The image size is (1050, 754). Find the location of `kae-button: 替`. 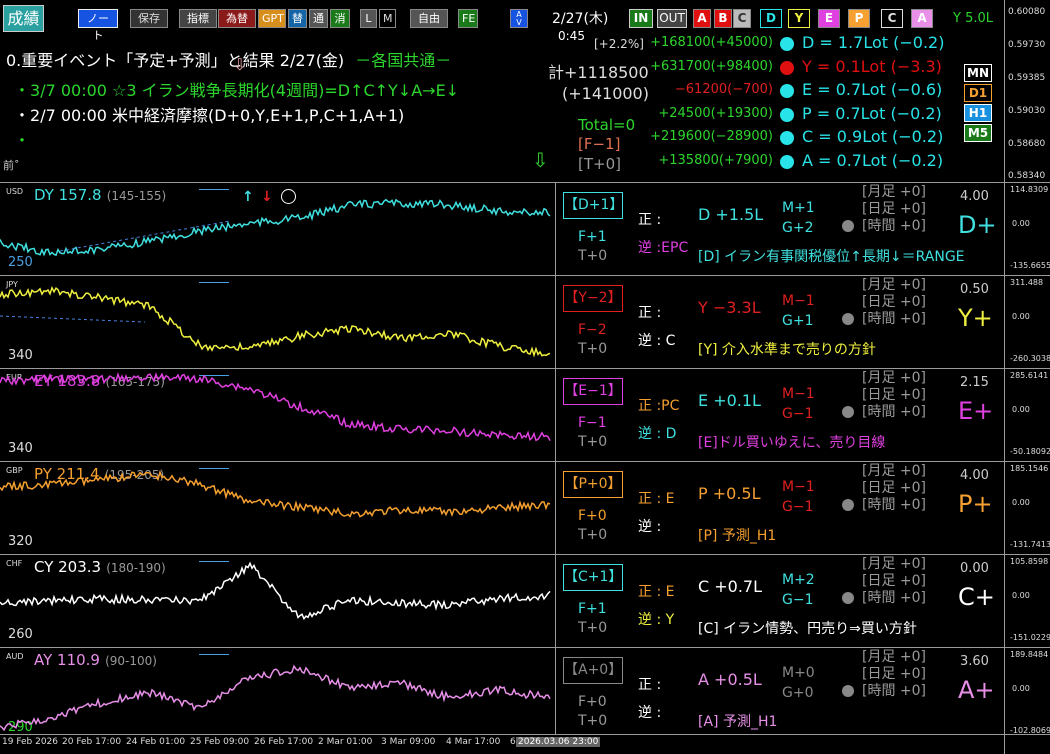

kae-button: 替 is located at coordinates (297, 18).